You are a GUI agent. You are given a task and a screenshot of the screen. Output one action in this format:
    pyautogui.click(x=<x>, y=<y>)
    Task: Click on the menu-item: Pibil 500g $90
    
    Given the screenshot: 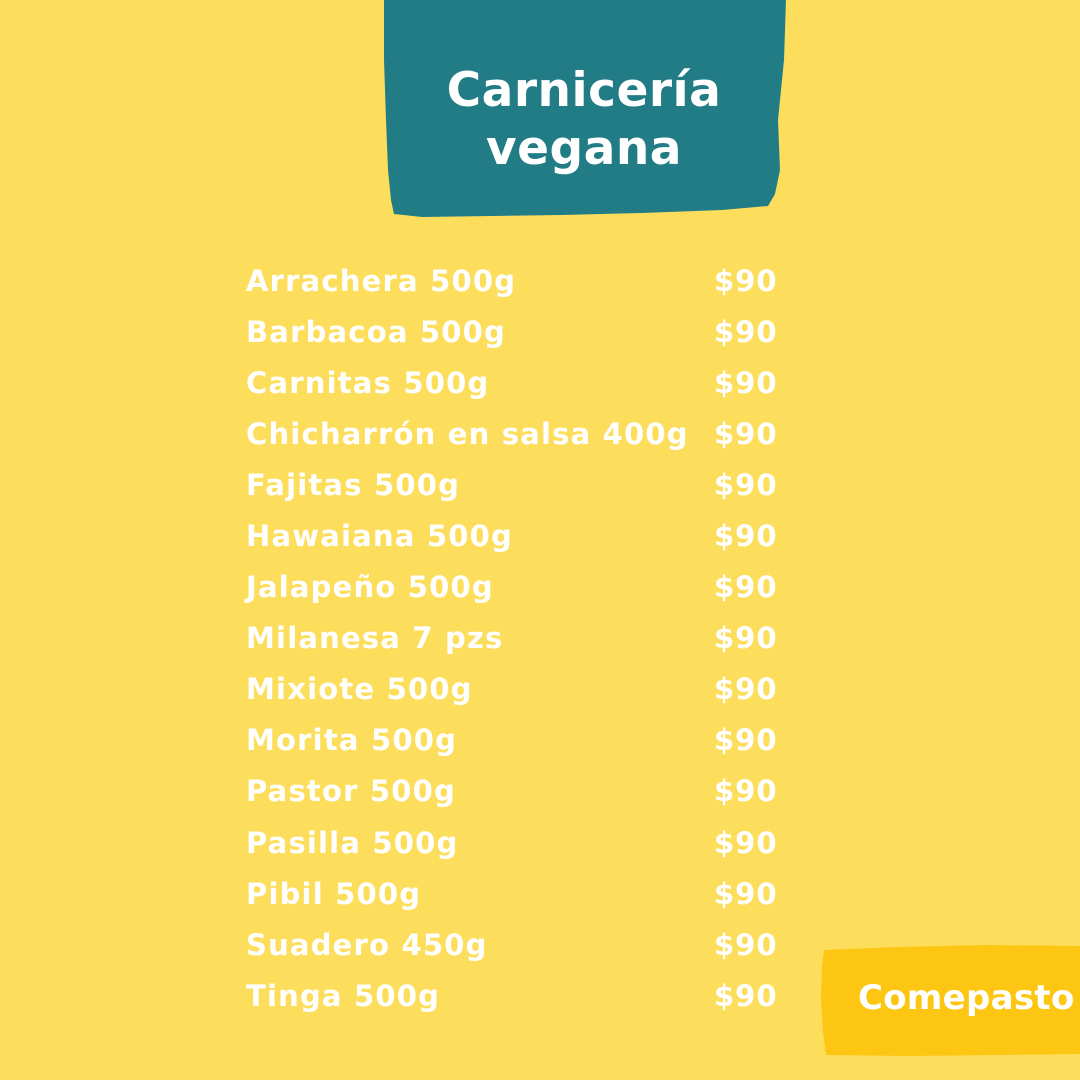 What is the action you would take?
    pyautogui.click(x=512, y=893)
    